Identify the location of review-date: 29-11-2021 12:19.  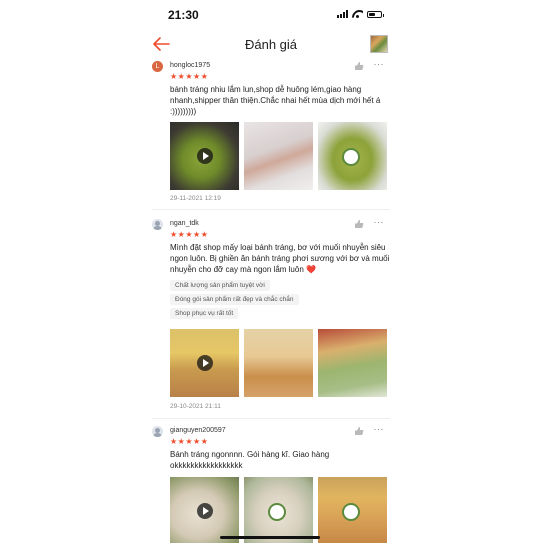
(195, 198).